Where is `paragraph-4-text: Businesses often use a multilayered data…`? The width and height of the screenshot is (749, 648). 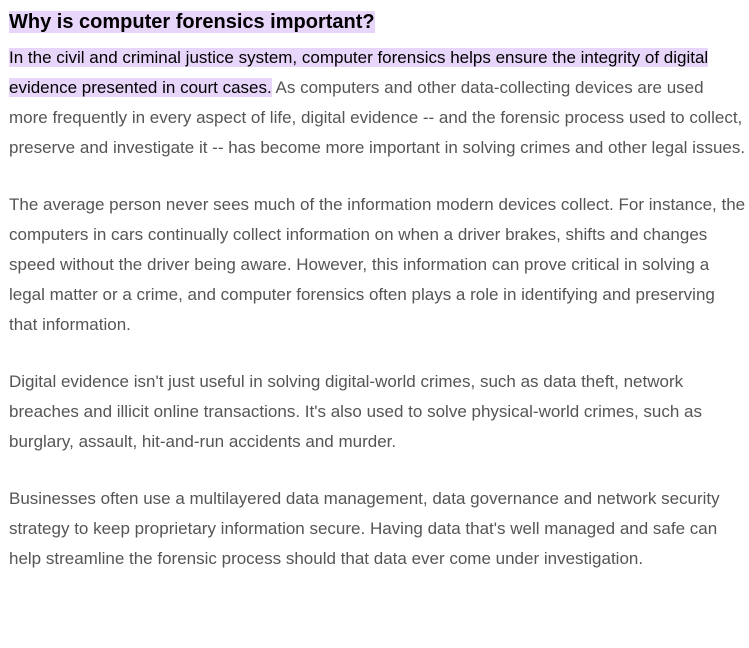 paragraph-4-text: Businesses often use a multilayered data… is located at coordinates (364, 528).